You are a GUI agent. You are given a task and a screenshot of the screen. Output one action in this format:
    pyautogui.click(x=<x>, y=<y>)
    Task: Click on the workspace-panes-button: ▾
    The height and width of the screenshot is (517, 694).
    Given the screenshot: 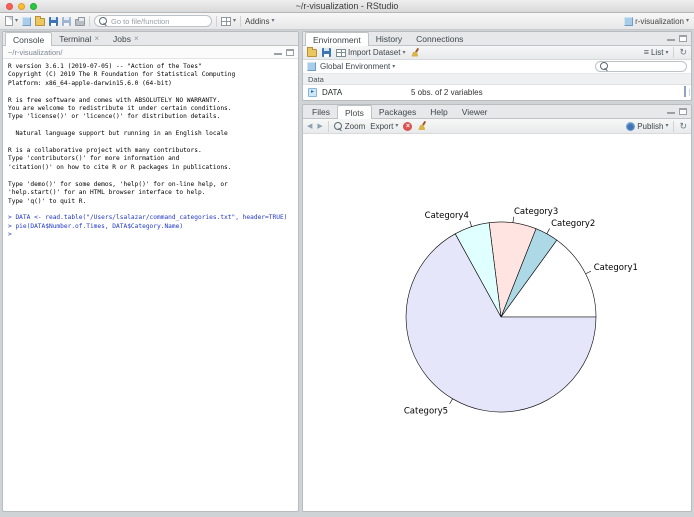 What is the action you would take?
    pyautogui.click(x=228, y=21)
    